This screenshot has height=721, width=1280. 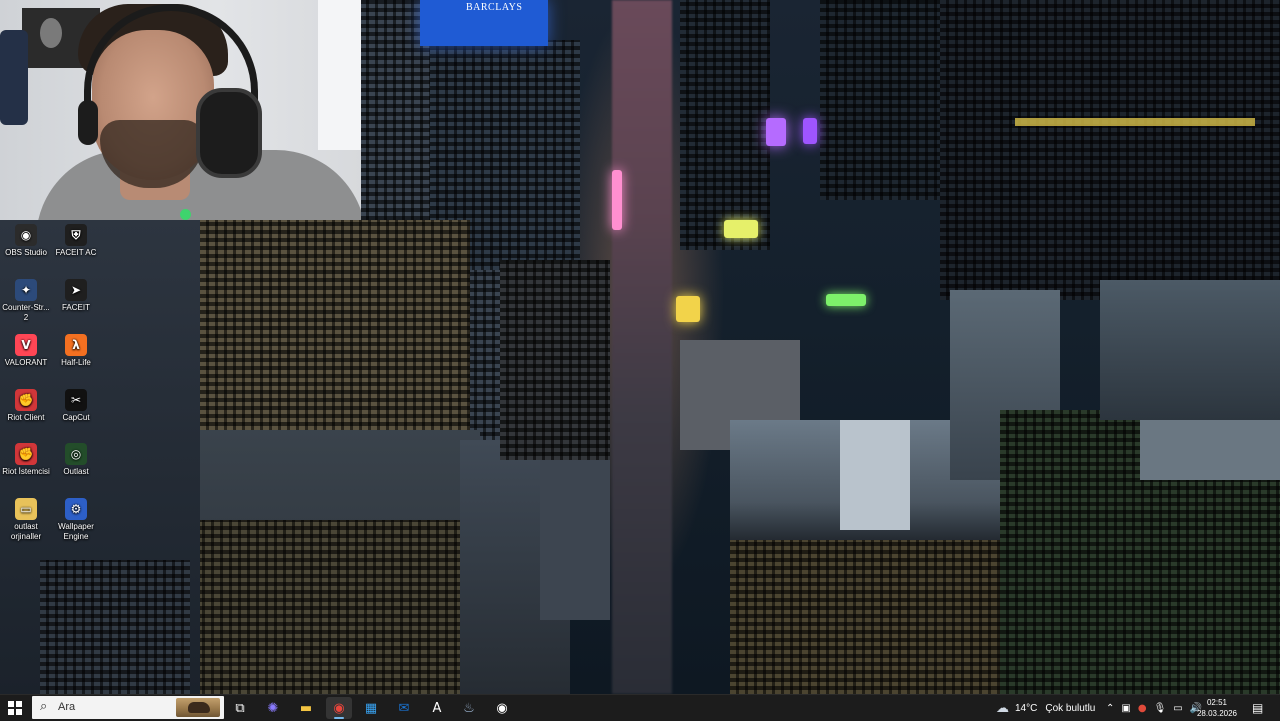 What do you see at coordinates (26, 471) in the screenshot?
I see `desktop-icon-label: Riot İstemcisi` at bounding box center [26, 471].